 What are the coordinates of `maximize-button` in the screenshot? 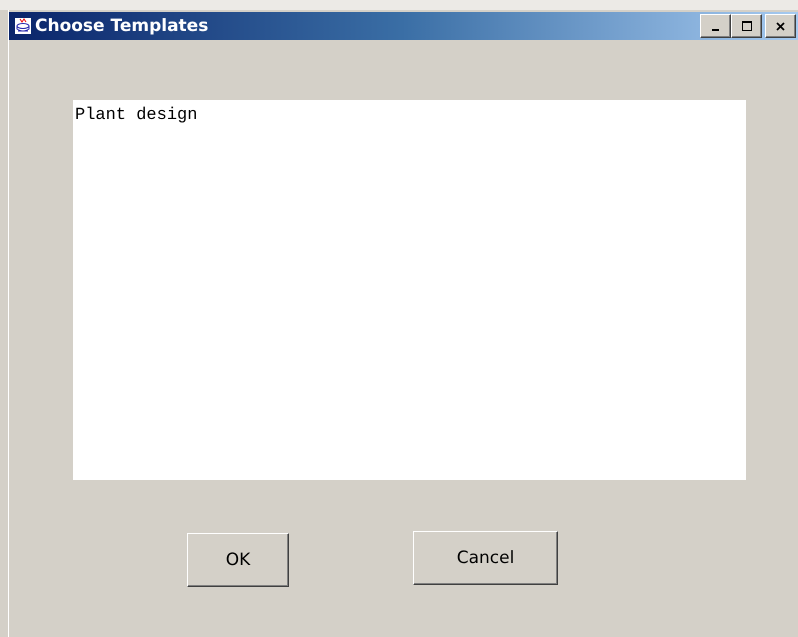 It's located at (746, 26).